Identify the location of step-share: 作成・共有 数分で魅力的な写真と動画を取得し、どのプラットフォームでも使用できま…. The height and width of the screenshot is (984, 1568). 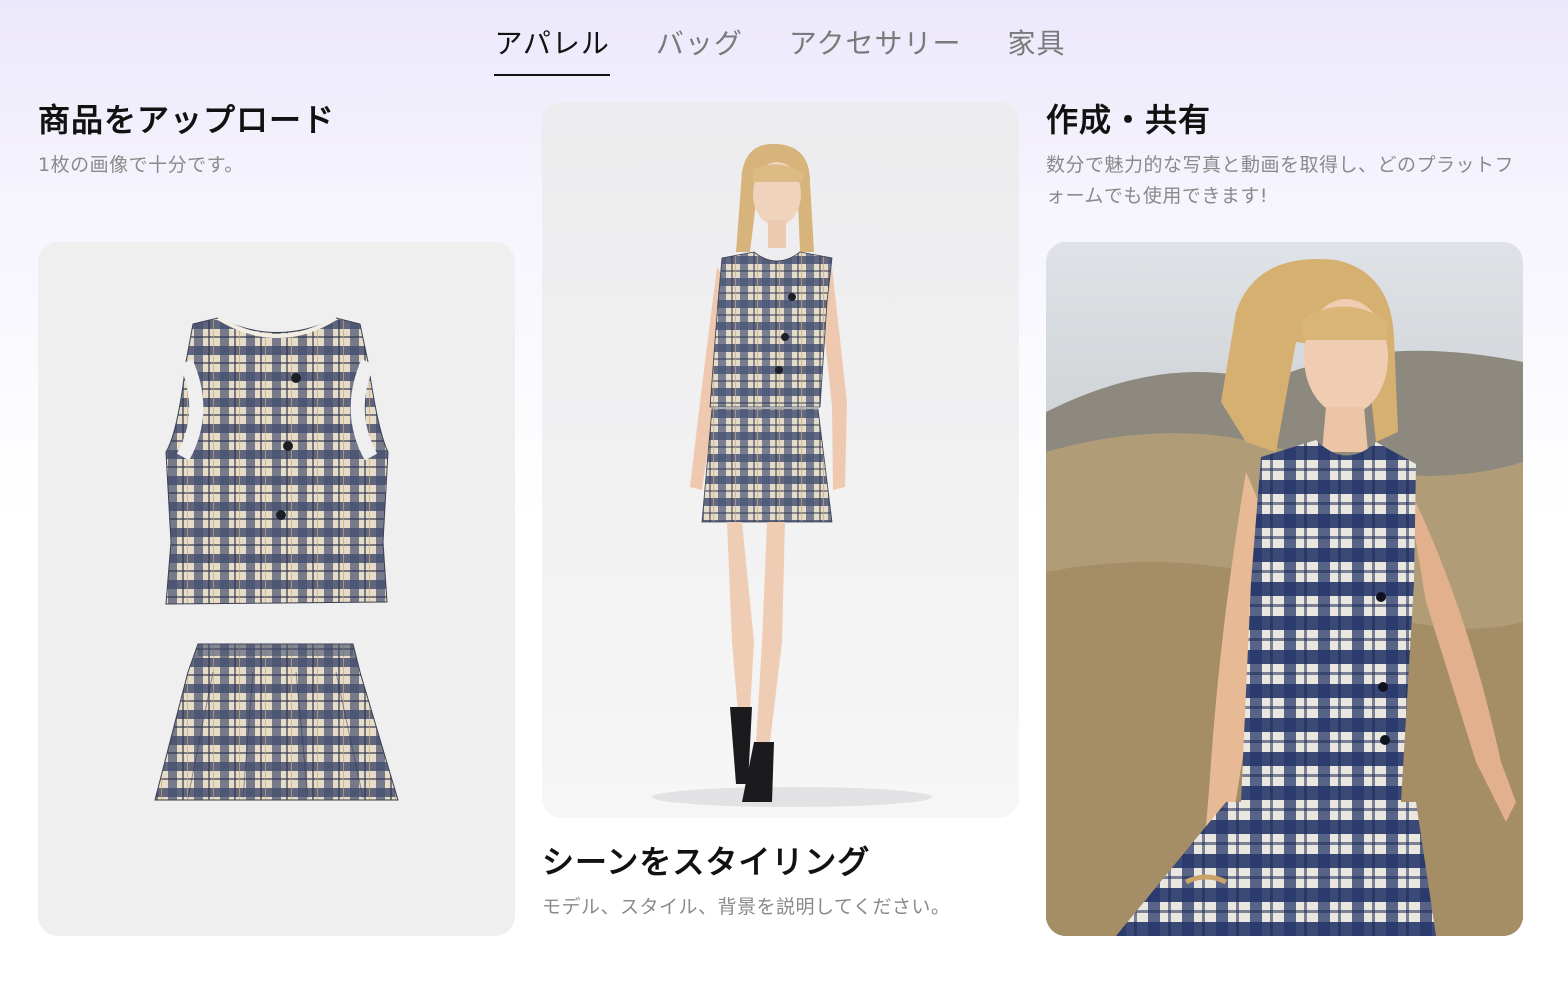
(1284, 156).